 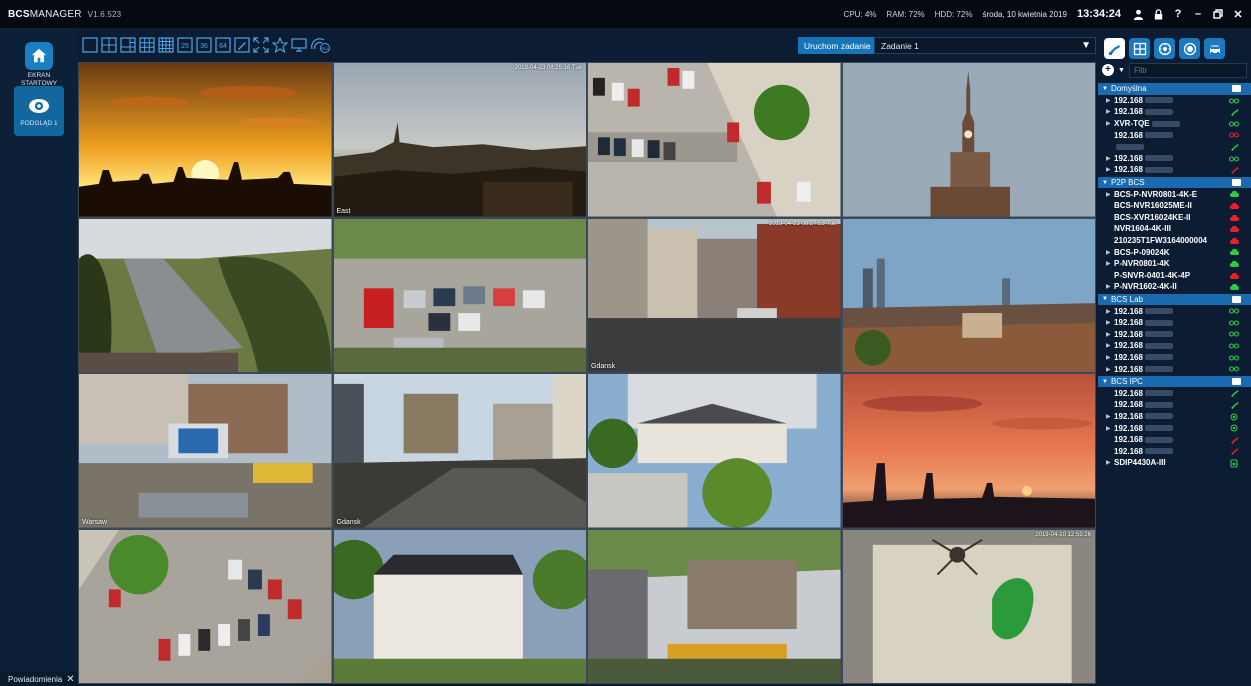 I want to click on camera-tile: 2019-04-10 12:55:26, so click(x=968, y=606).